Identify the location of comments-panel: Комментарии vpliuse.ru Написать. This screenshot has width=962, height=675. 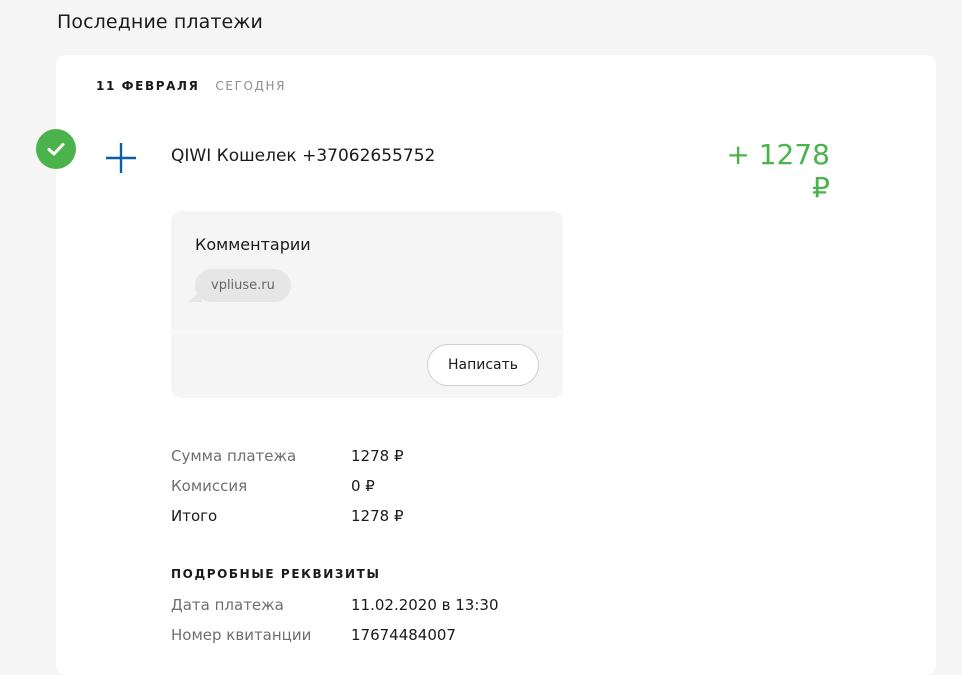
(367, 304).